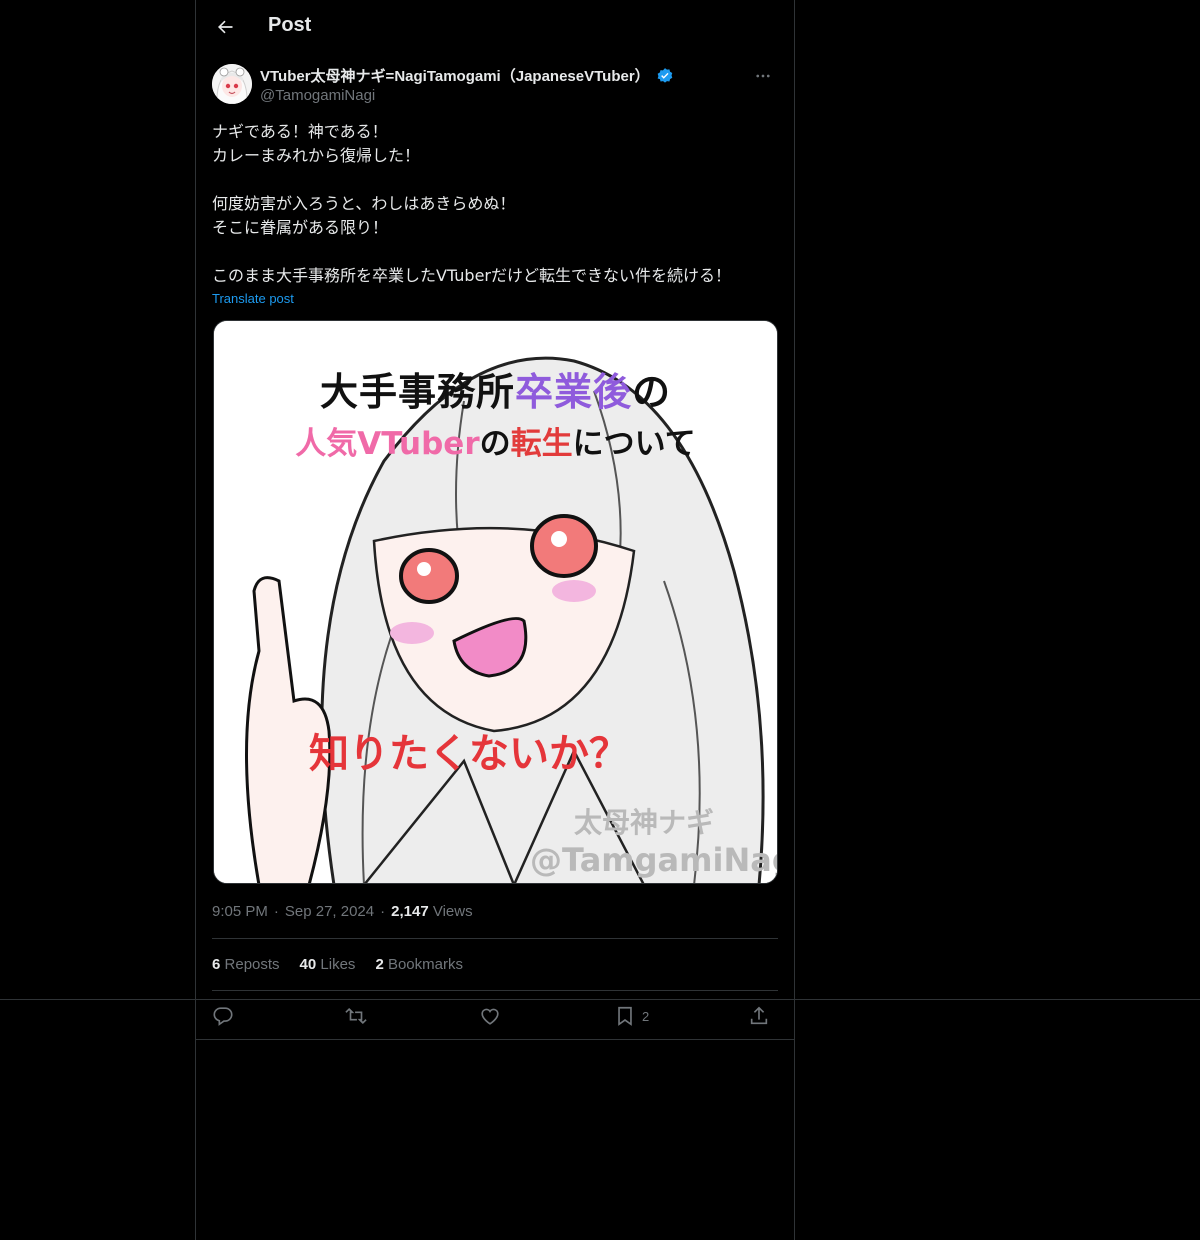  I want to click on image-watermark-handle: @TamgamiNagi, so click(653, 860).